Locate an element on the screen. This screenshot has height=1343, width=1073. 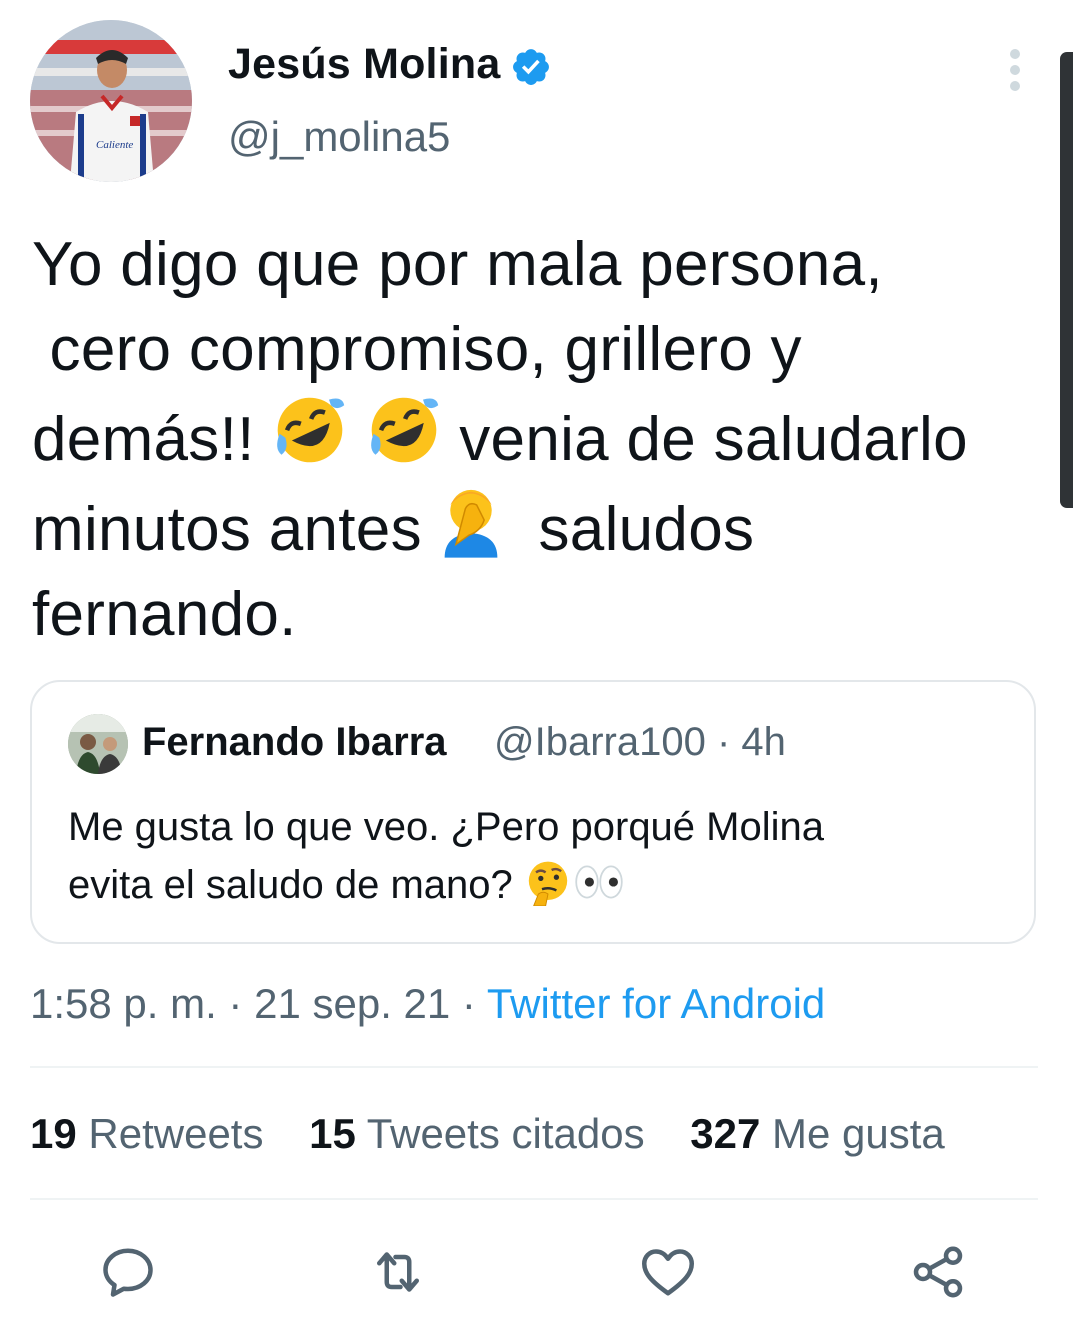
quoted-author-meta: @Ibarra100 · 4h is located at coordinates (640, 742).